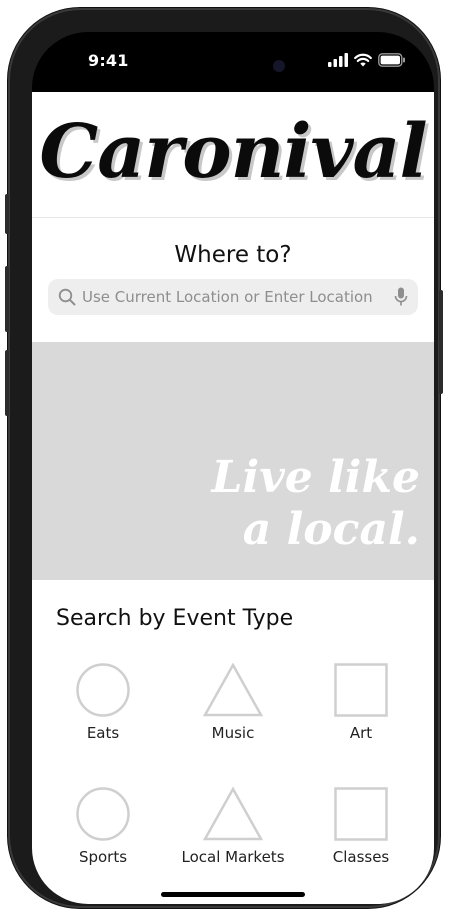  I want to click on status-icons, so click(367, 60).